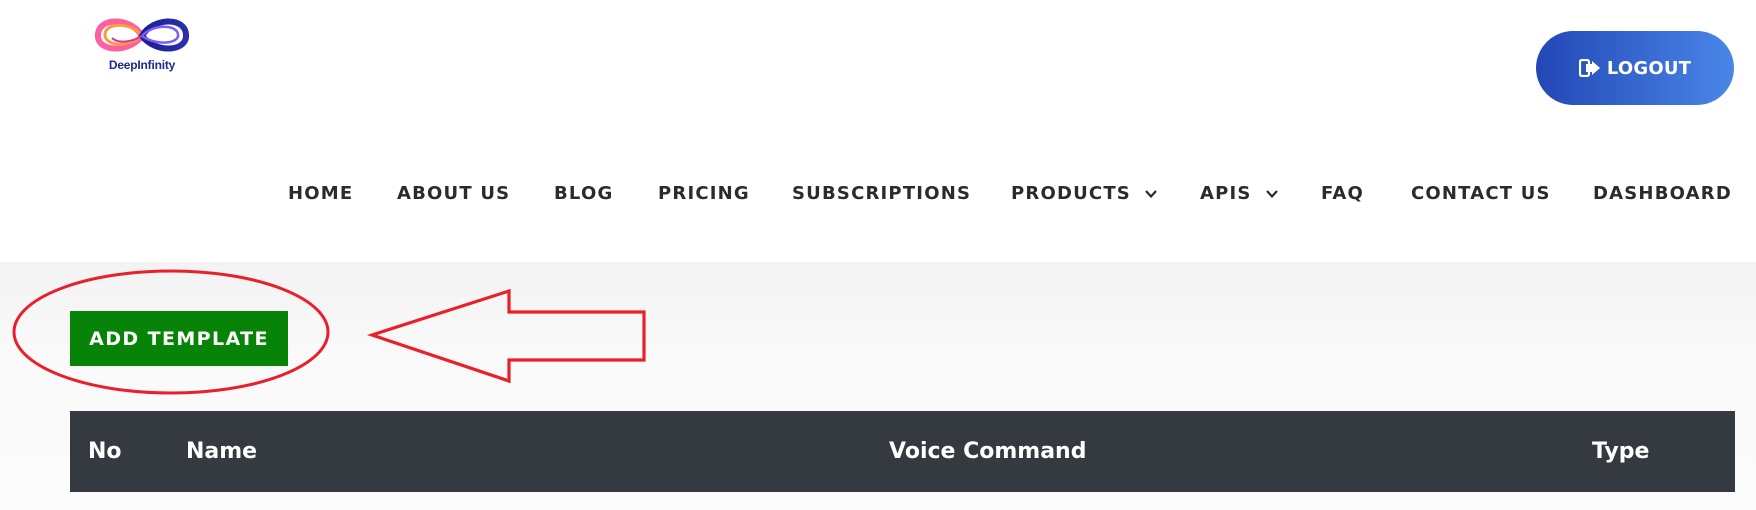 The width and height of the screenshot is (1756, 510). I want to click on column-header-type: Type, so click(1621, 451).